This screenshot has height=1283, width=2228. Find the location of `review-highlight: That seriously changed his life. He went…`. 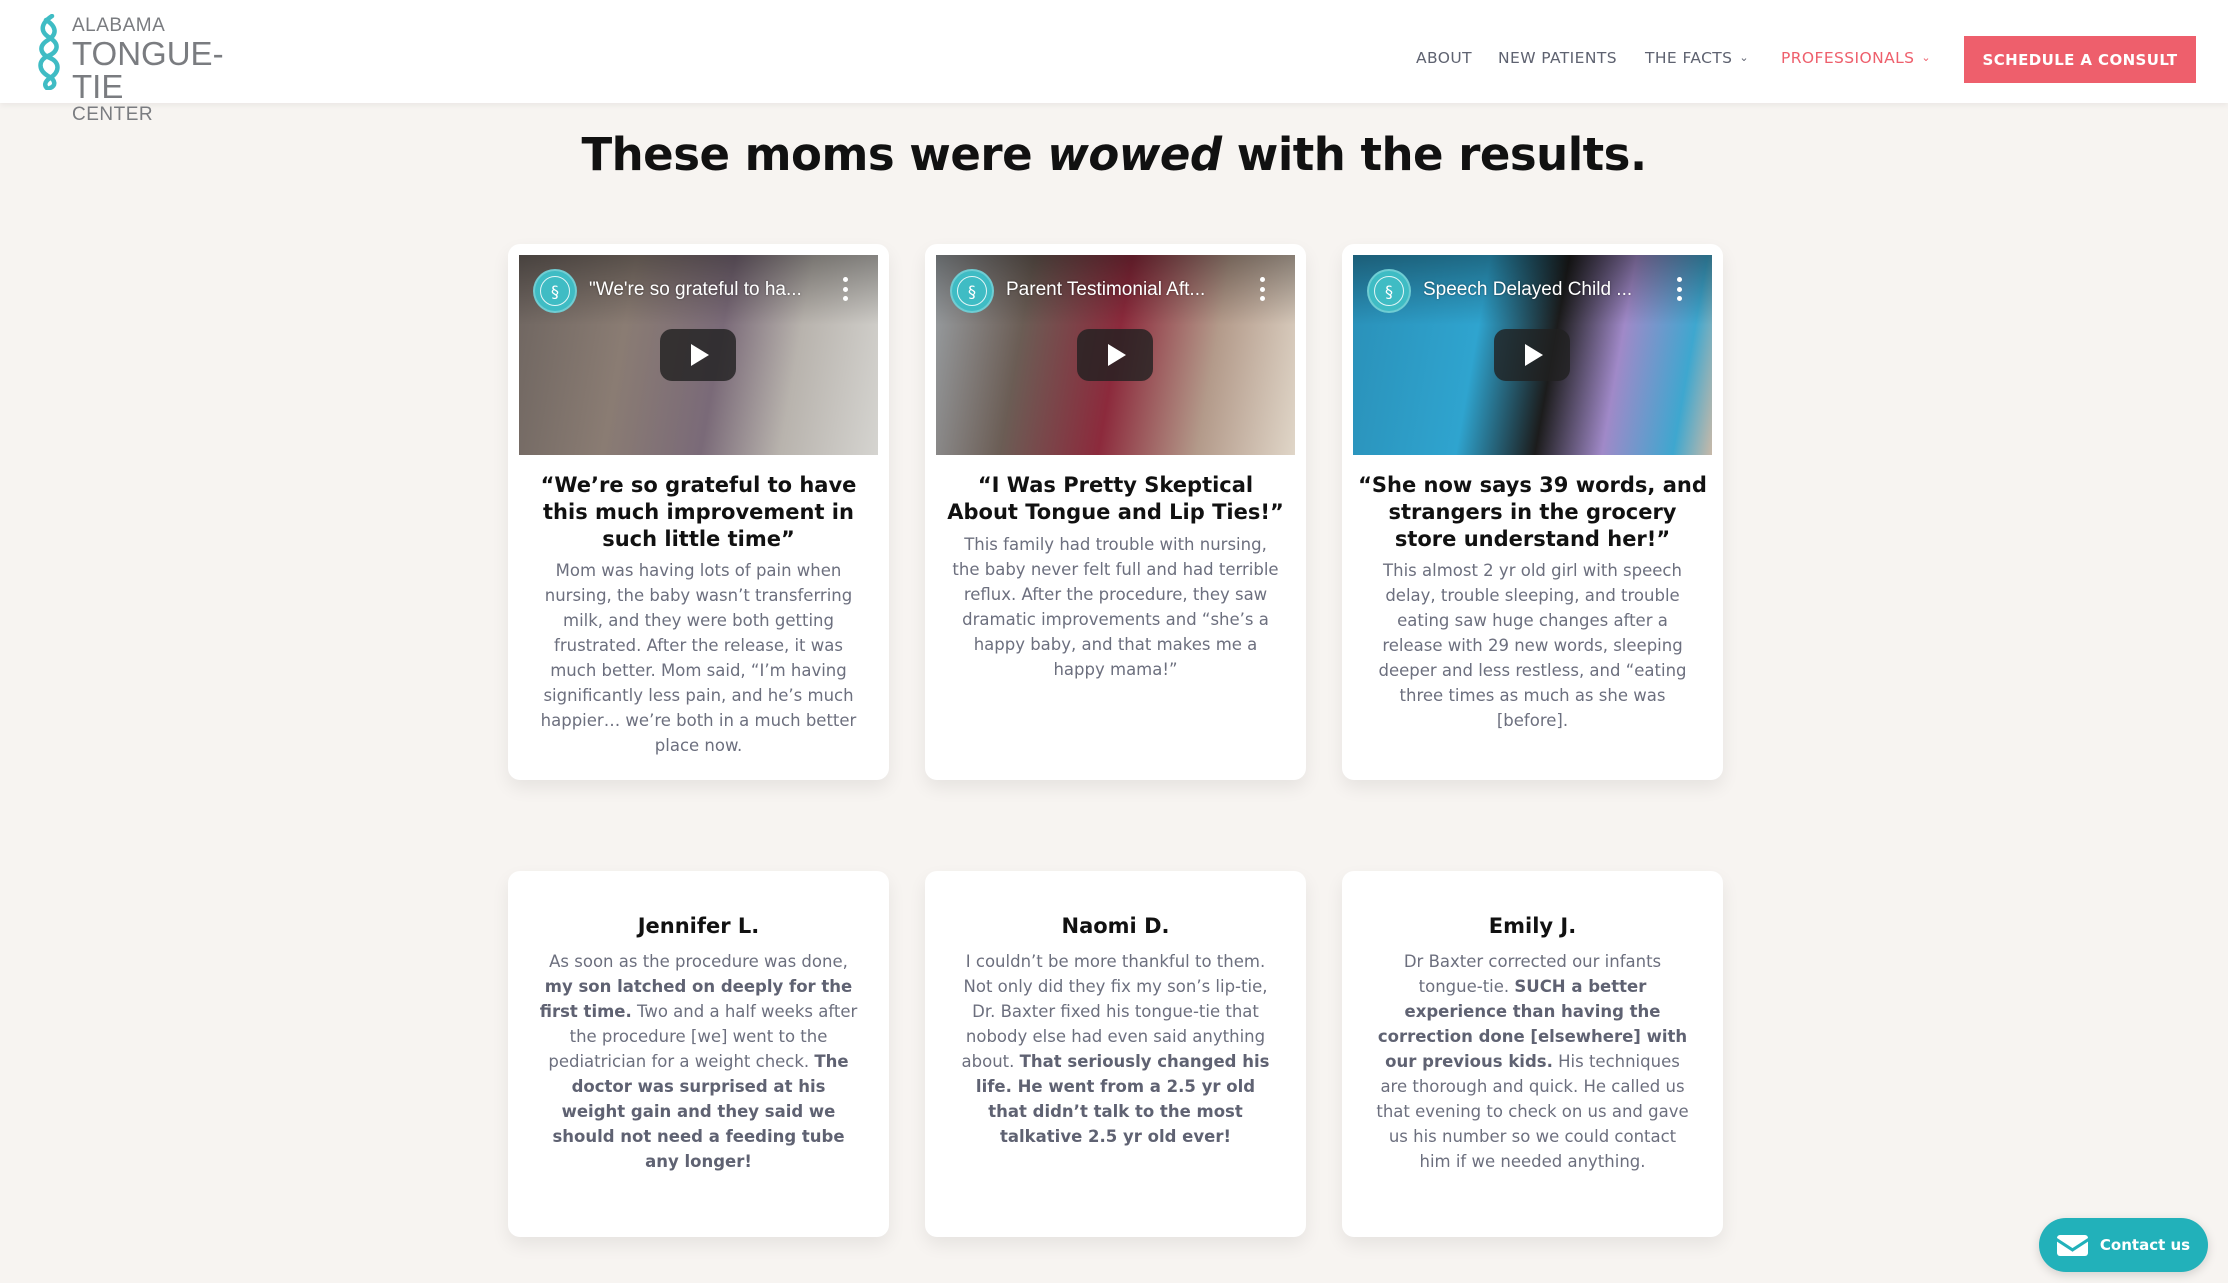

review-highlight: That seriously changed his life. He went… is located at coordinates (1122, 1099).